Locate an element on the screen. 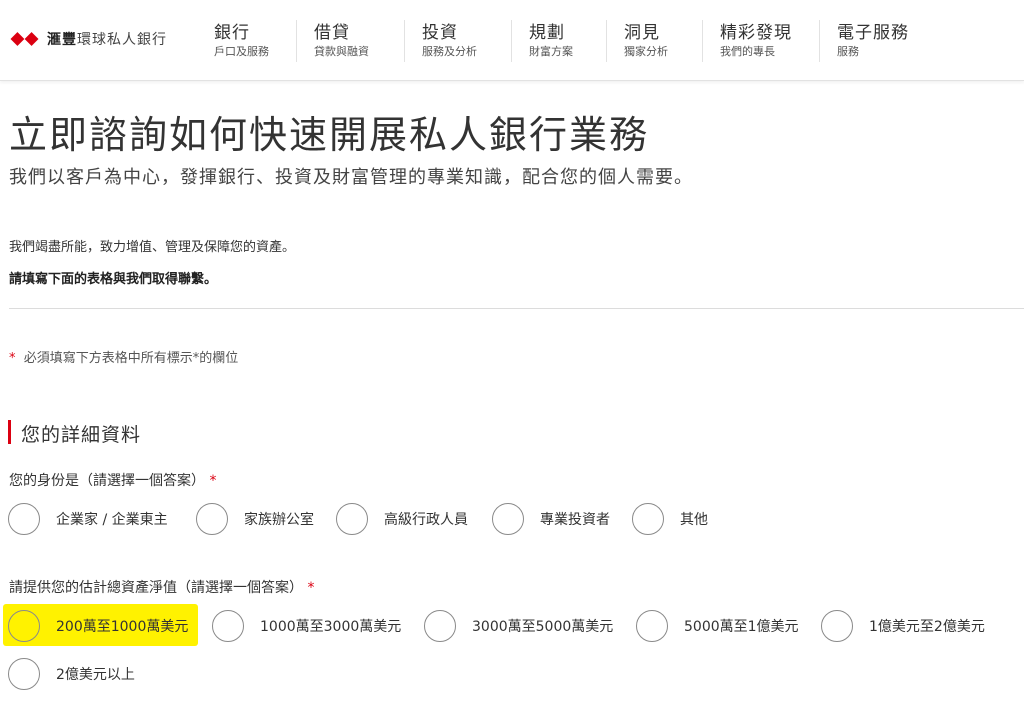 This screenshot has width=1024, height=717. nav-item-title: 銀行 is located at coordinates (232, 33).